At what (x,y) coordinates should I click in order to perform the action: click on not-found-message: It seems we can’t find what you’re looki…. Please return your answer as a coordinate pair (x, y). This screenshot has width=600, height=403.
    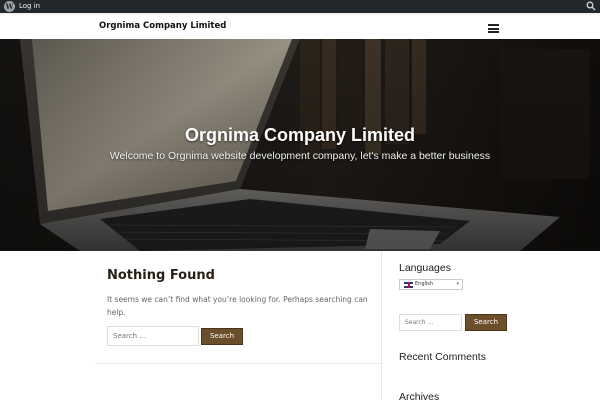
    Looking at the image, I should click on (237, 306).